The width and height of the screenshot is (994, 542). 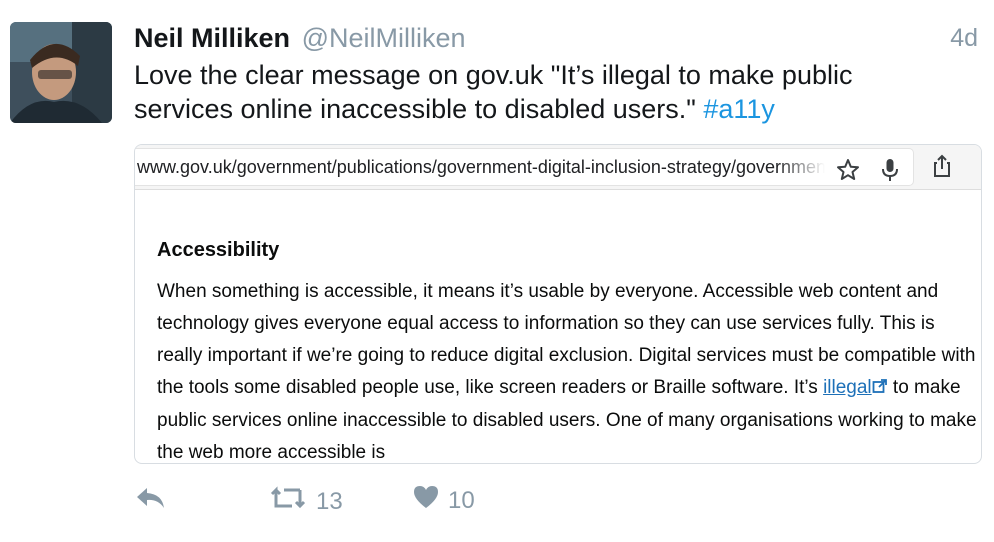 I want to click on reply-icon, so click(x=150, y=501).